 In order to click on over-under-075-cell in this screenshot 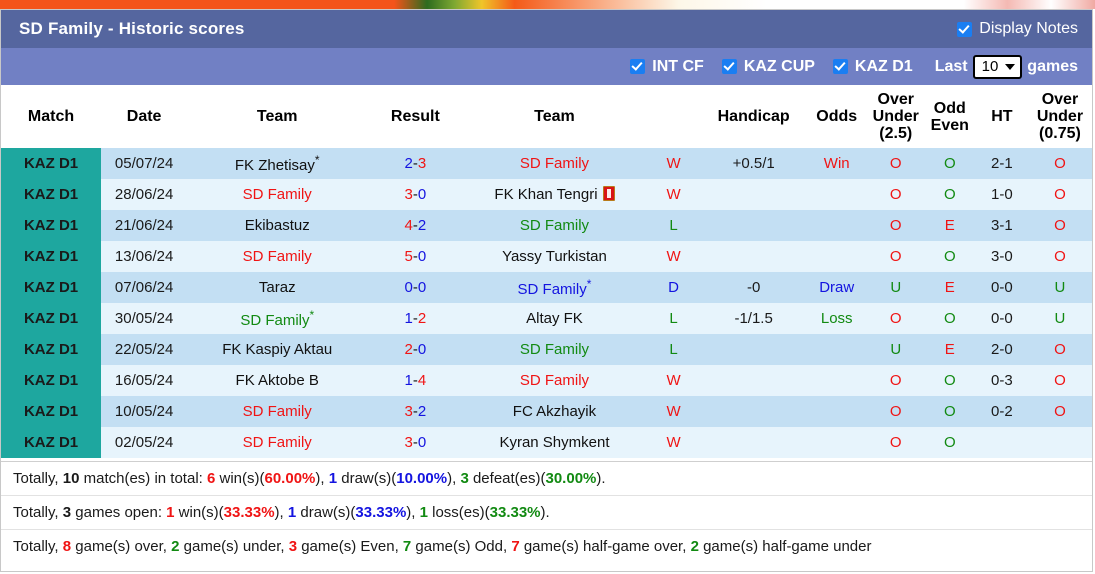, I will do `click(1059, 442)`.